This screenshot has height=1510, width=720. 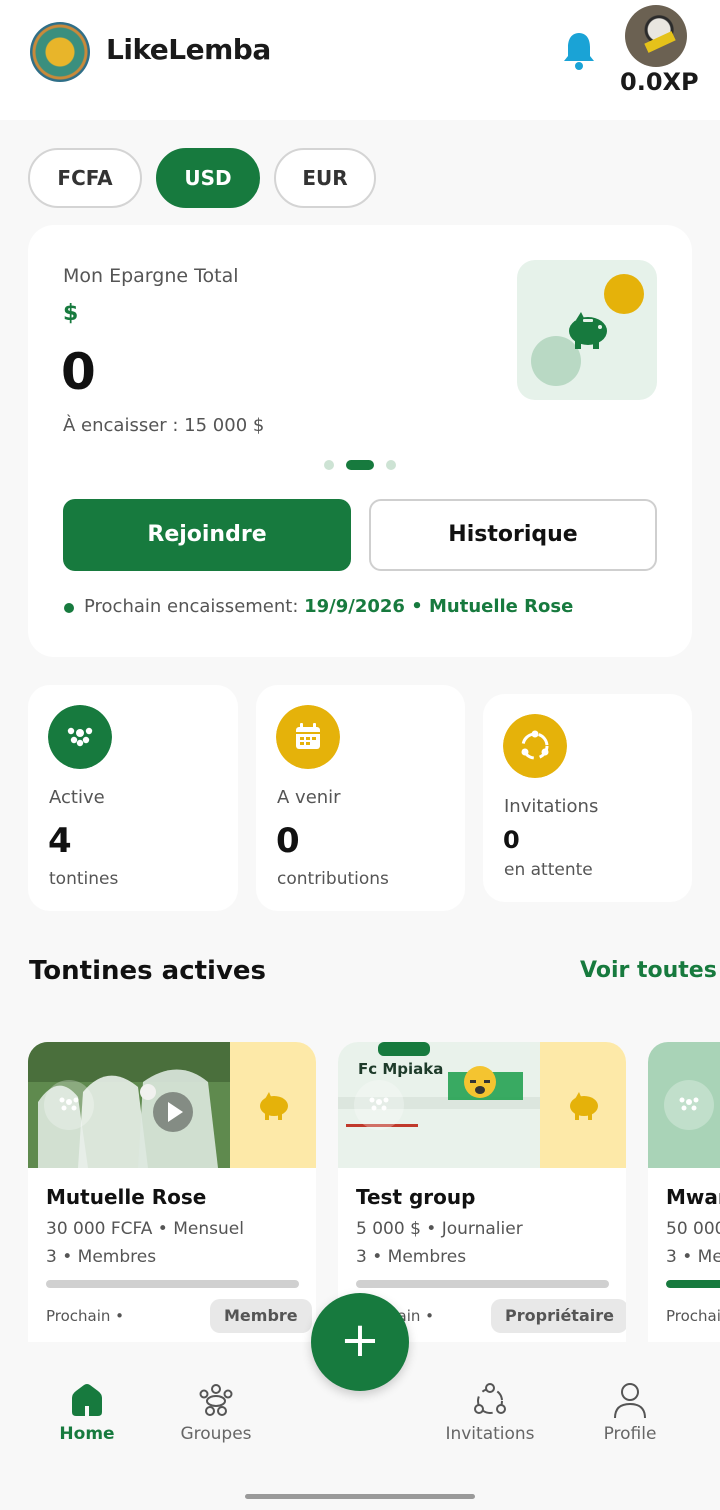 I want to click on savings-title: Mon Epargne Total, so click(x=151, y=276).